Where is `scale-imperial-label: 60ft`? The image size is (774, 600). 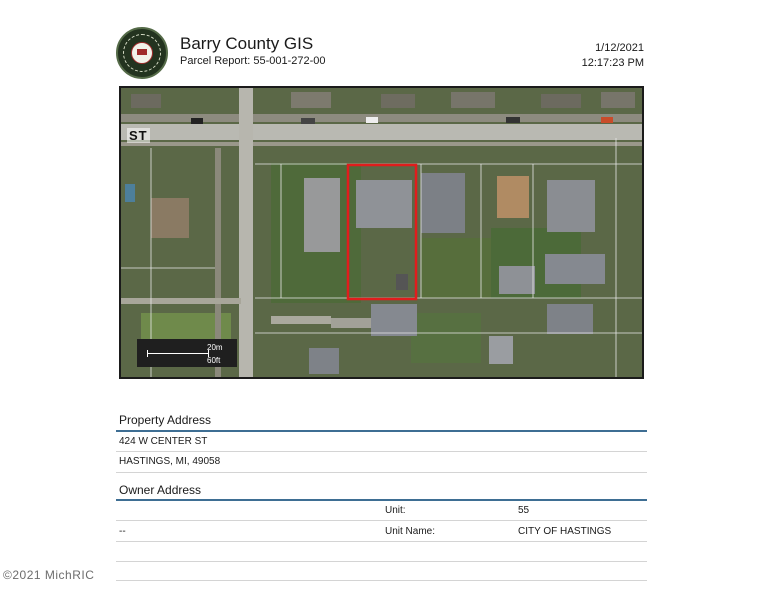 scale-imperial-label: 60ft is located at coordinates (214, 360).